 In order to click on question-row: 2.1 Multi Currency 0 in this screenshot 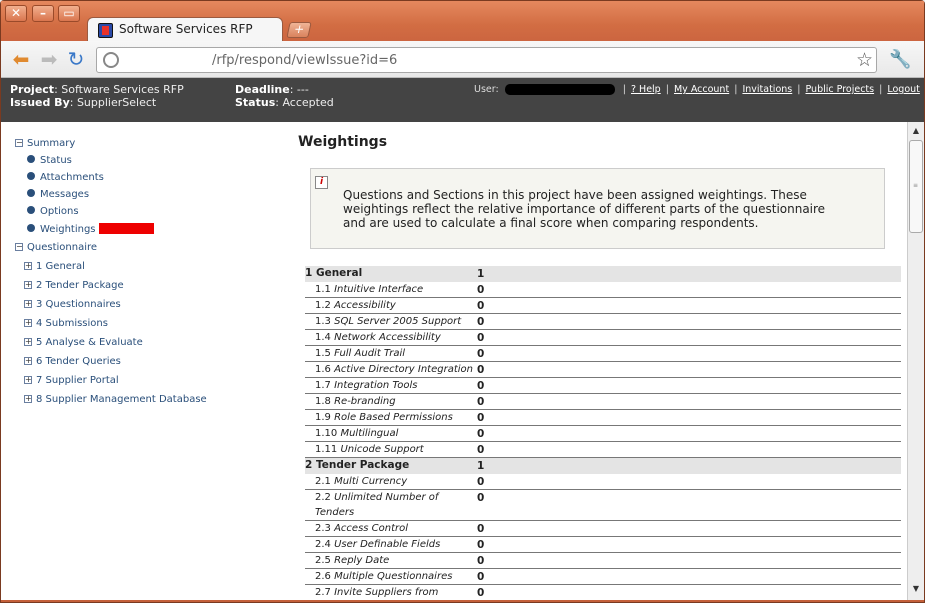, I will do `click(603, 482)`.